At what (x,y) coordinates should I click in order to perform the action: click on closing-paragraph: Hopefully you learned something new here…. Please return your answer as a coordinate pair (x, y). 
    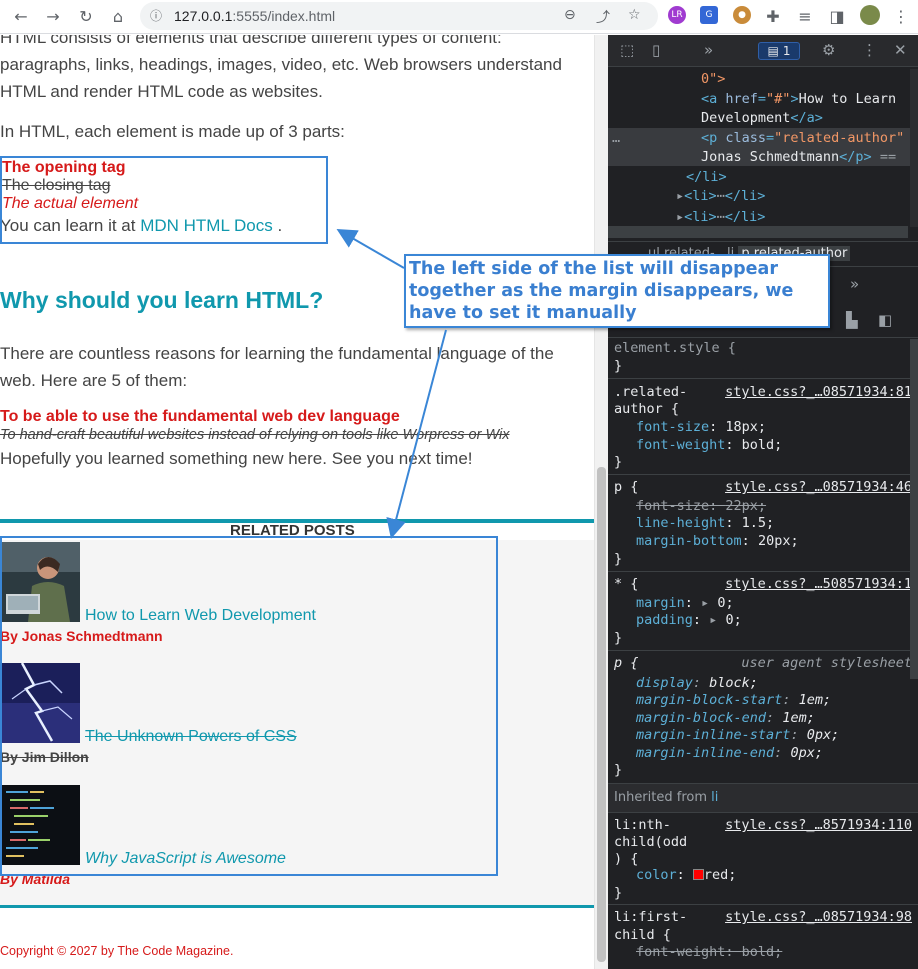
    Looking at the image, I should click on (236, 458).